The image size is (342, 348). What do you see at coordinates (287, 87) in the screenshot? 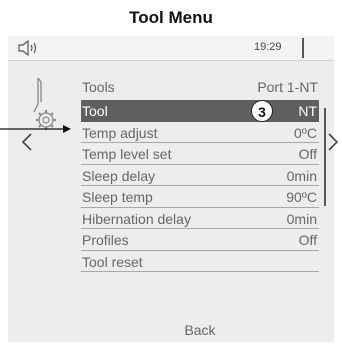
I see `port-label: Port 1-NT` at bounding box center [287, 87].